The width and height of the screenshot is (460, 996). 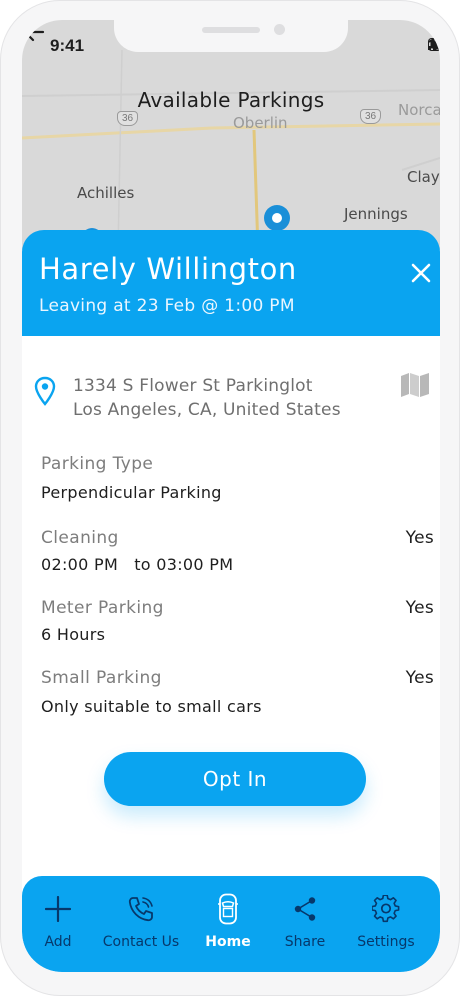 What do you see at coordinates (260, 123) in the screenshot?
I see `map-label: Oberlin` at bounding box center [260, 123].